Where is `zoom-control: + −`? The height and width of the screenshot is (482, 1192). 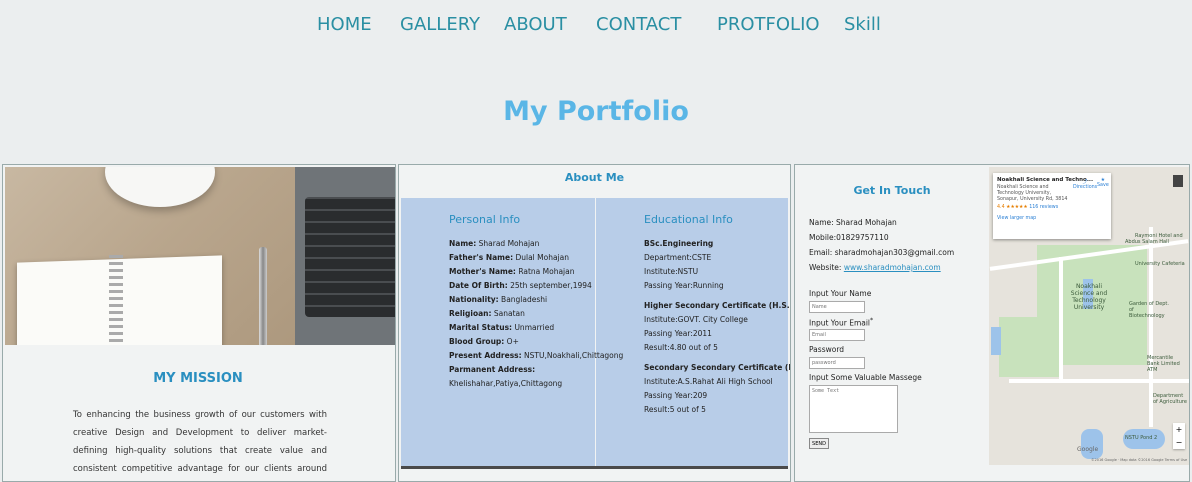 zoom-control: + − is located at coordinates (1179, 436).